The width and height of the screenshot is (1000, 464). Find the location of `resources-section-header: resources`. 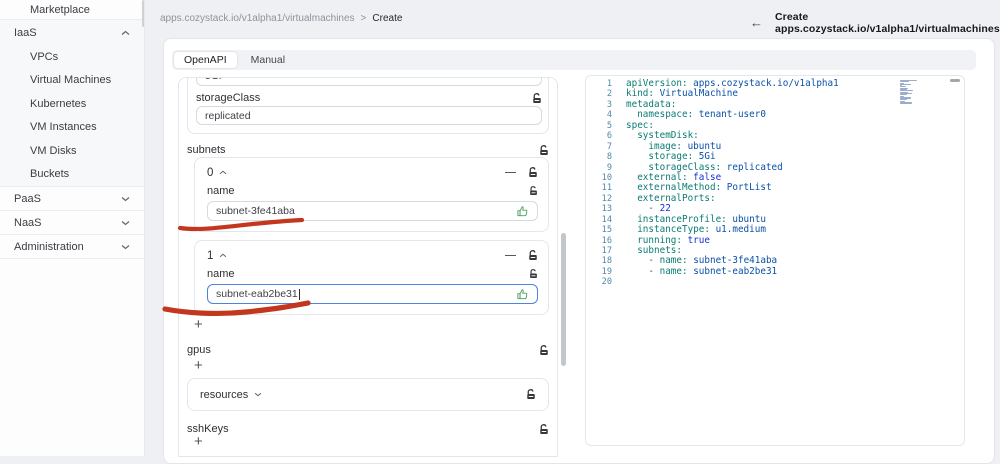

resources-section-header: resources is located at coordinates (368, 394).